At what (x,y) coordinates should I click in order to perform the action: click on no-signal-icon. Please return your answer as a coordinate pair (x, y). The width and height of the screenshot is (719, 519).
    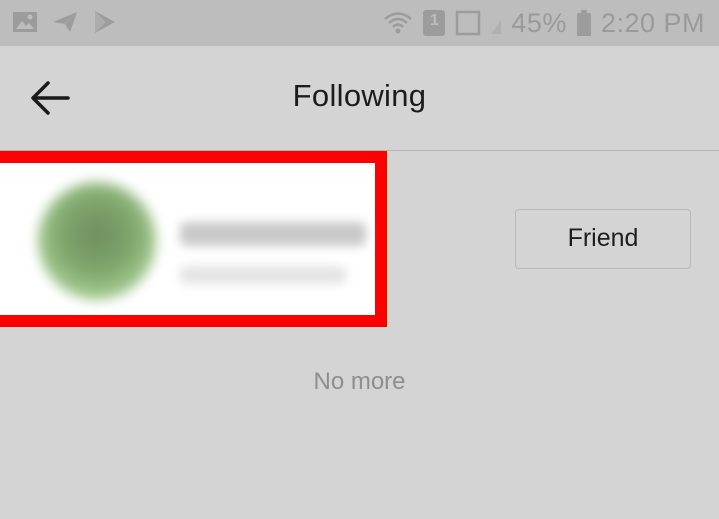
    Looking at the image, I should click on (468, 23).